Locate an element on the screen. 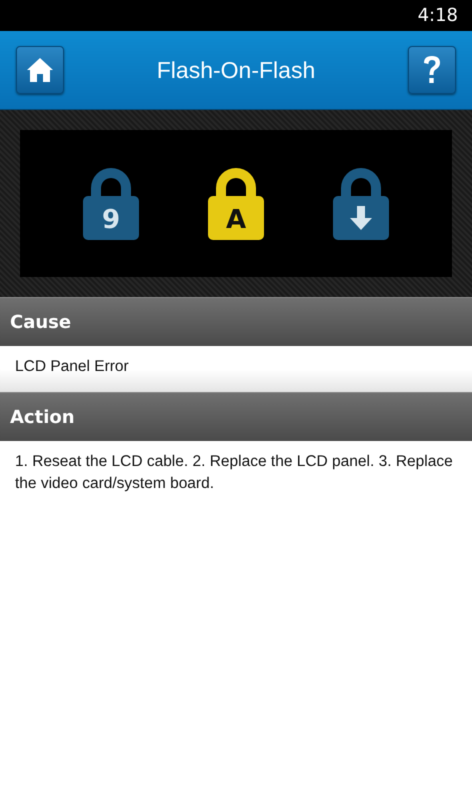  lock-label: 9 is located at coordinates (111, 219).